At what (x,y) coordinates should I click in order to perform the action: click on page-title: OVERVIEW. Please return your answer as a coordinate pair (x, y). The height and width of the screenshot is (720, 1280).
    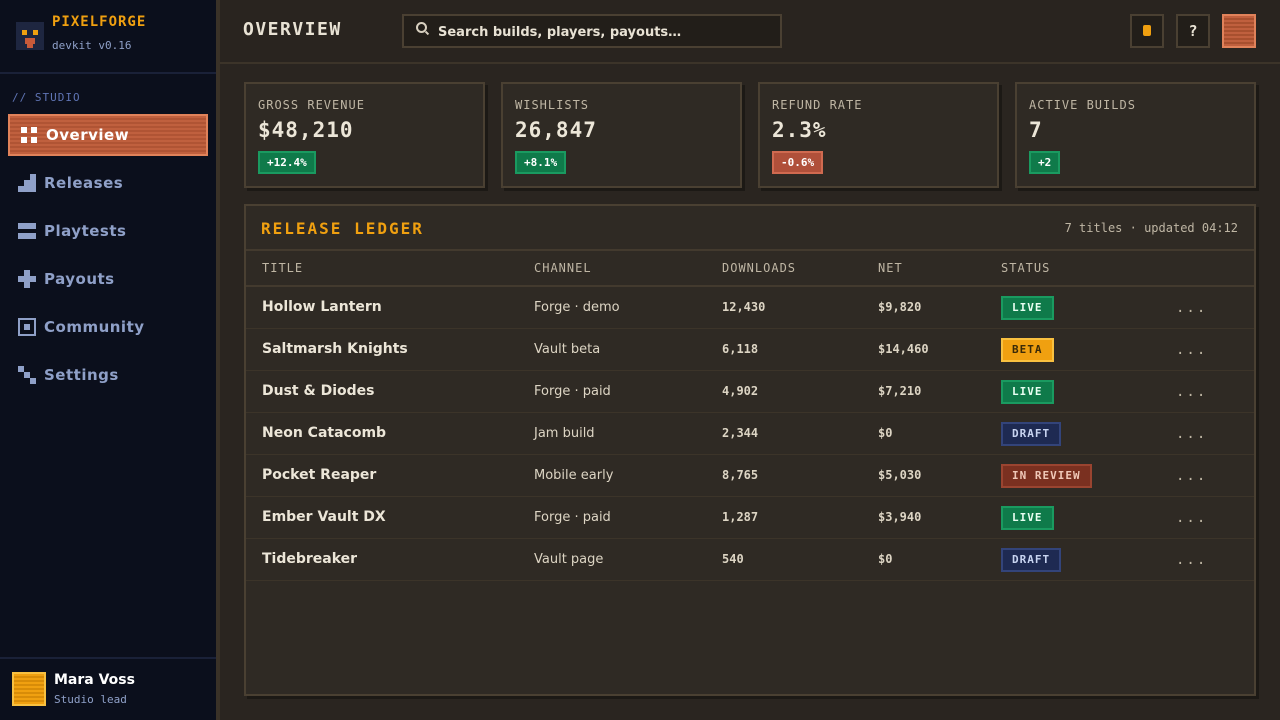
    Looking at the image, I should click on (292, 29).